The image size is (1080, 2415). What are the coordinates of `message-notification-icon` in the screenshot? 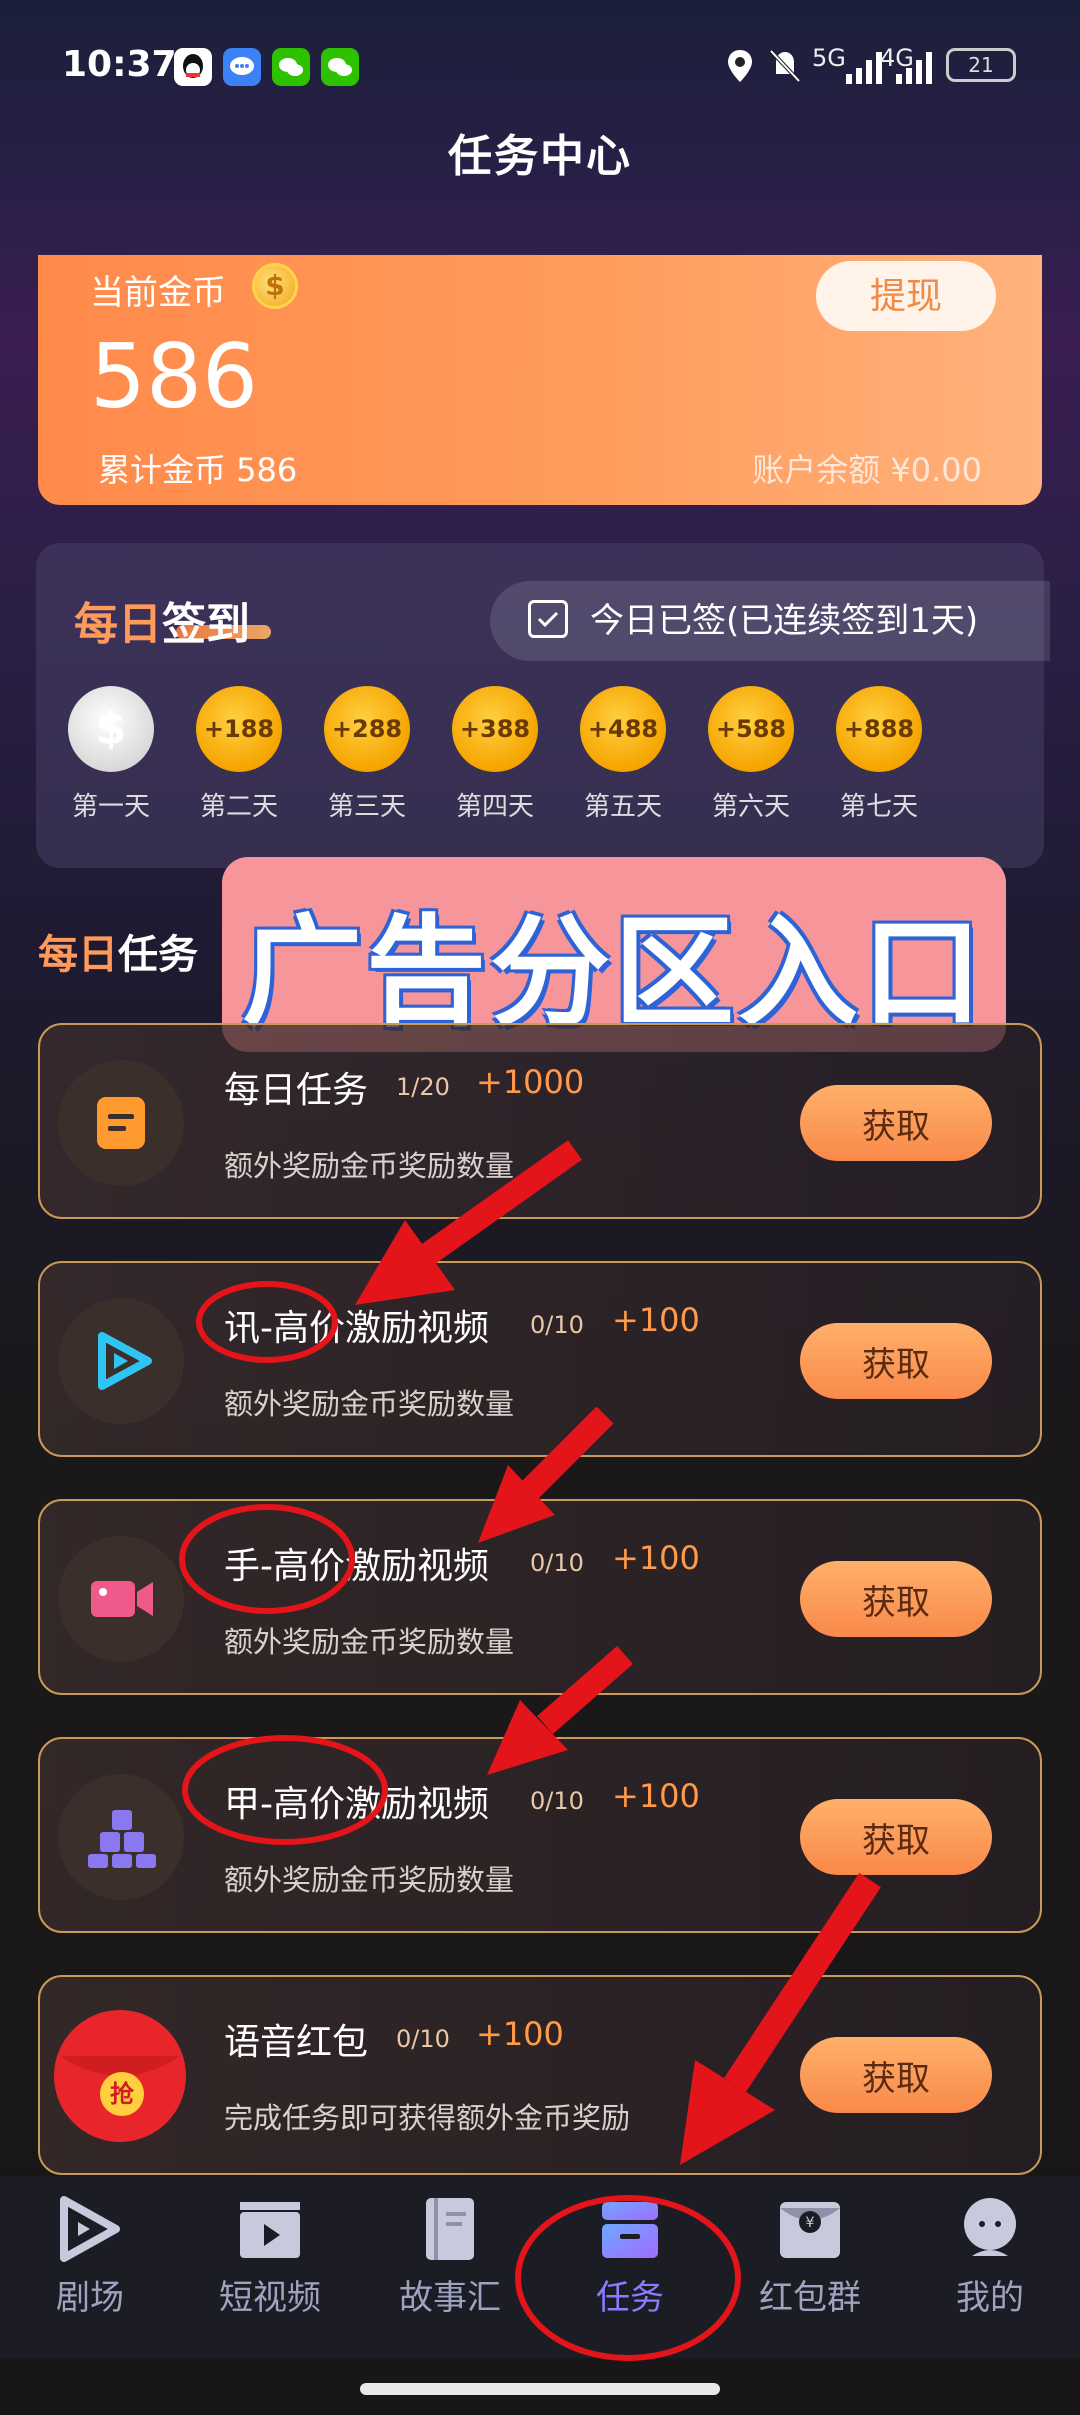 It's located at (242, 67).